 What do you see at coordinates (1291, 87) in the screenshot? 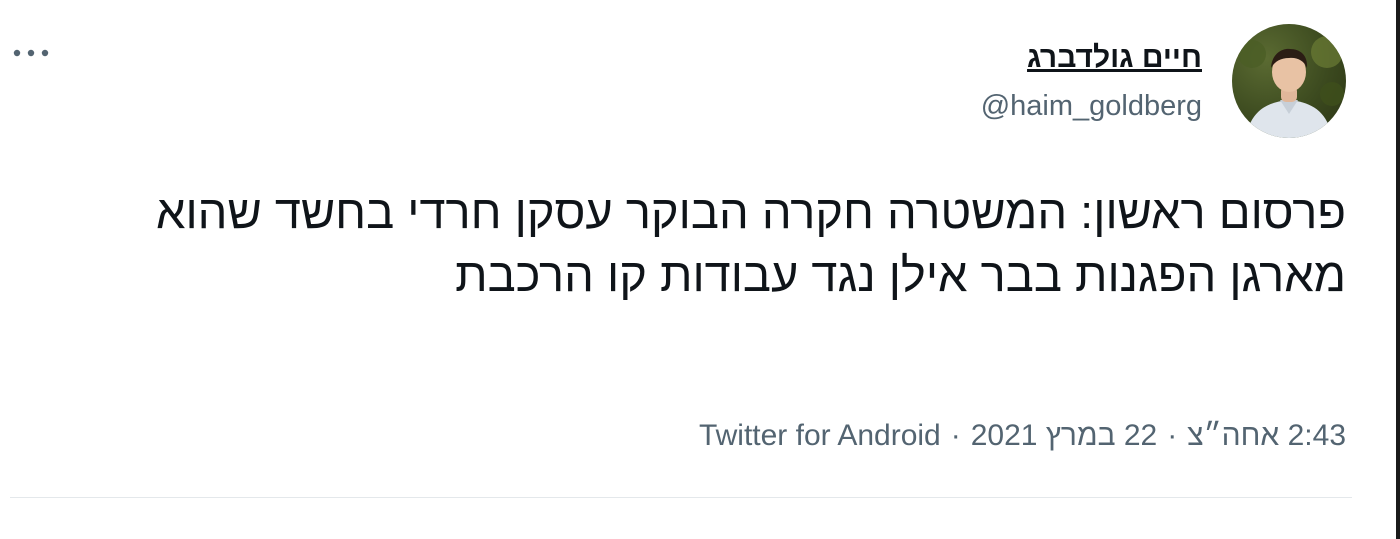
I see `avatar-image` at bounding box center [1291, 87].